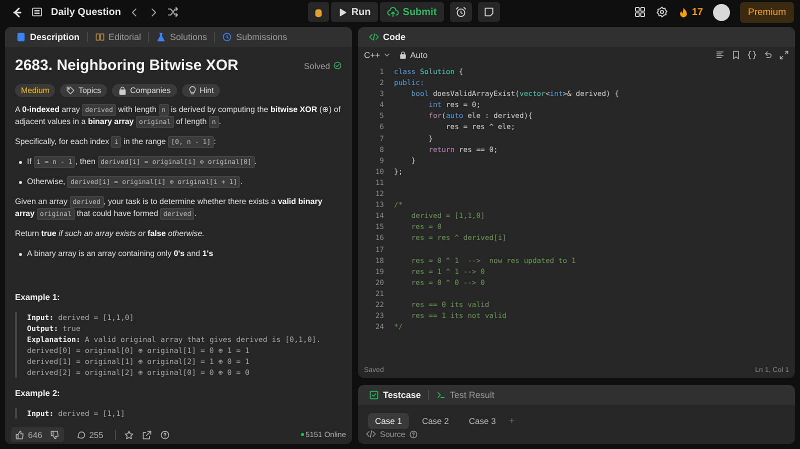  Describe the element at coordinates (126, 65) in the screenshot. I see `problem-title: 2683. Neighboring Bitwise XOR` at that location.